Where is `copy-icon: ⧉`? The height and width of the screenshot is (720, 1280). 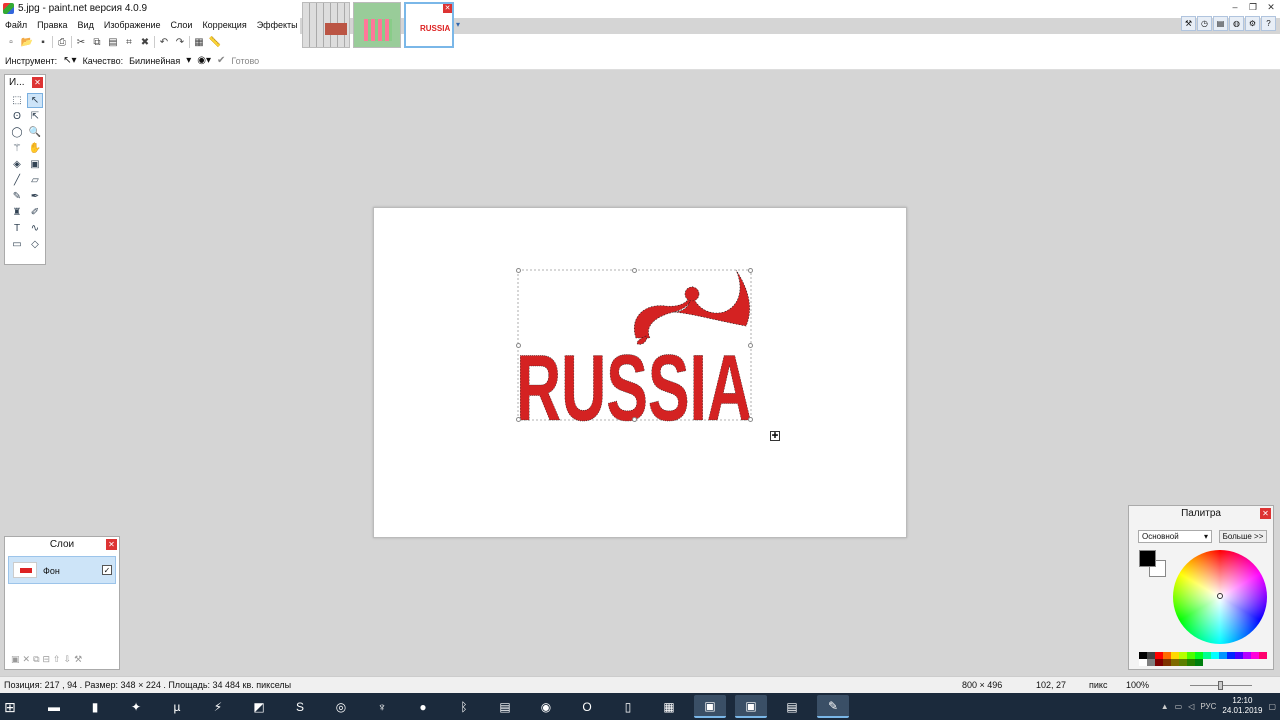 copy-icon: ⧉ is located at coordinates (97, 42).